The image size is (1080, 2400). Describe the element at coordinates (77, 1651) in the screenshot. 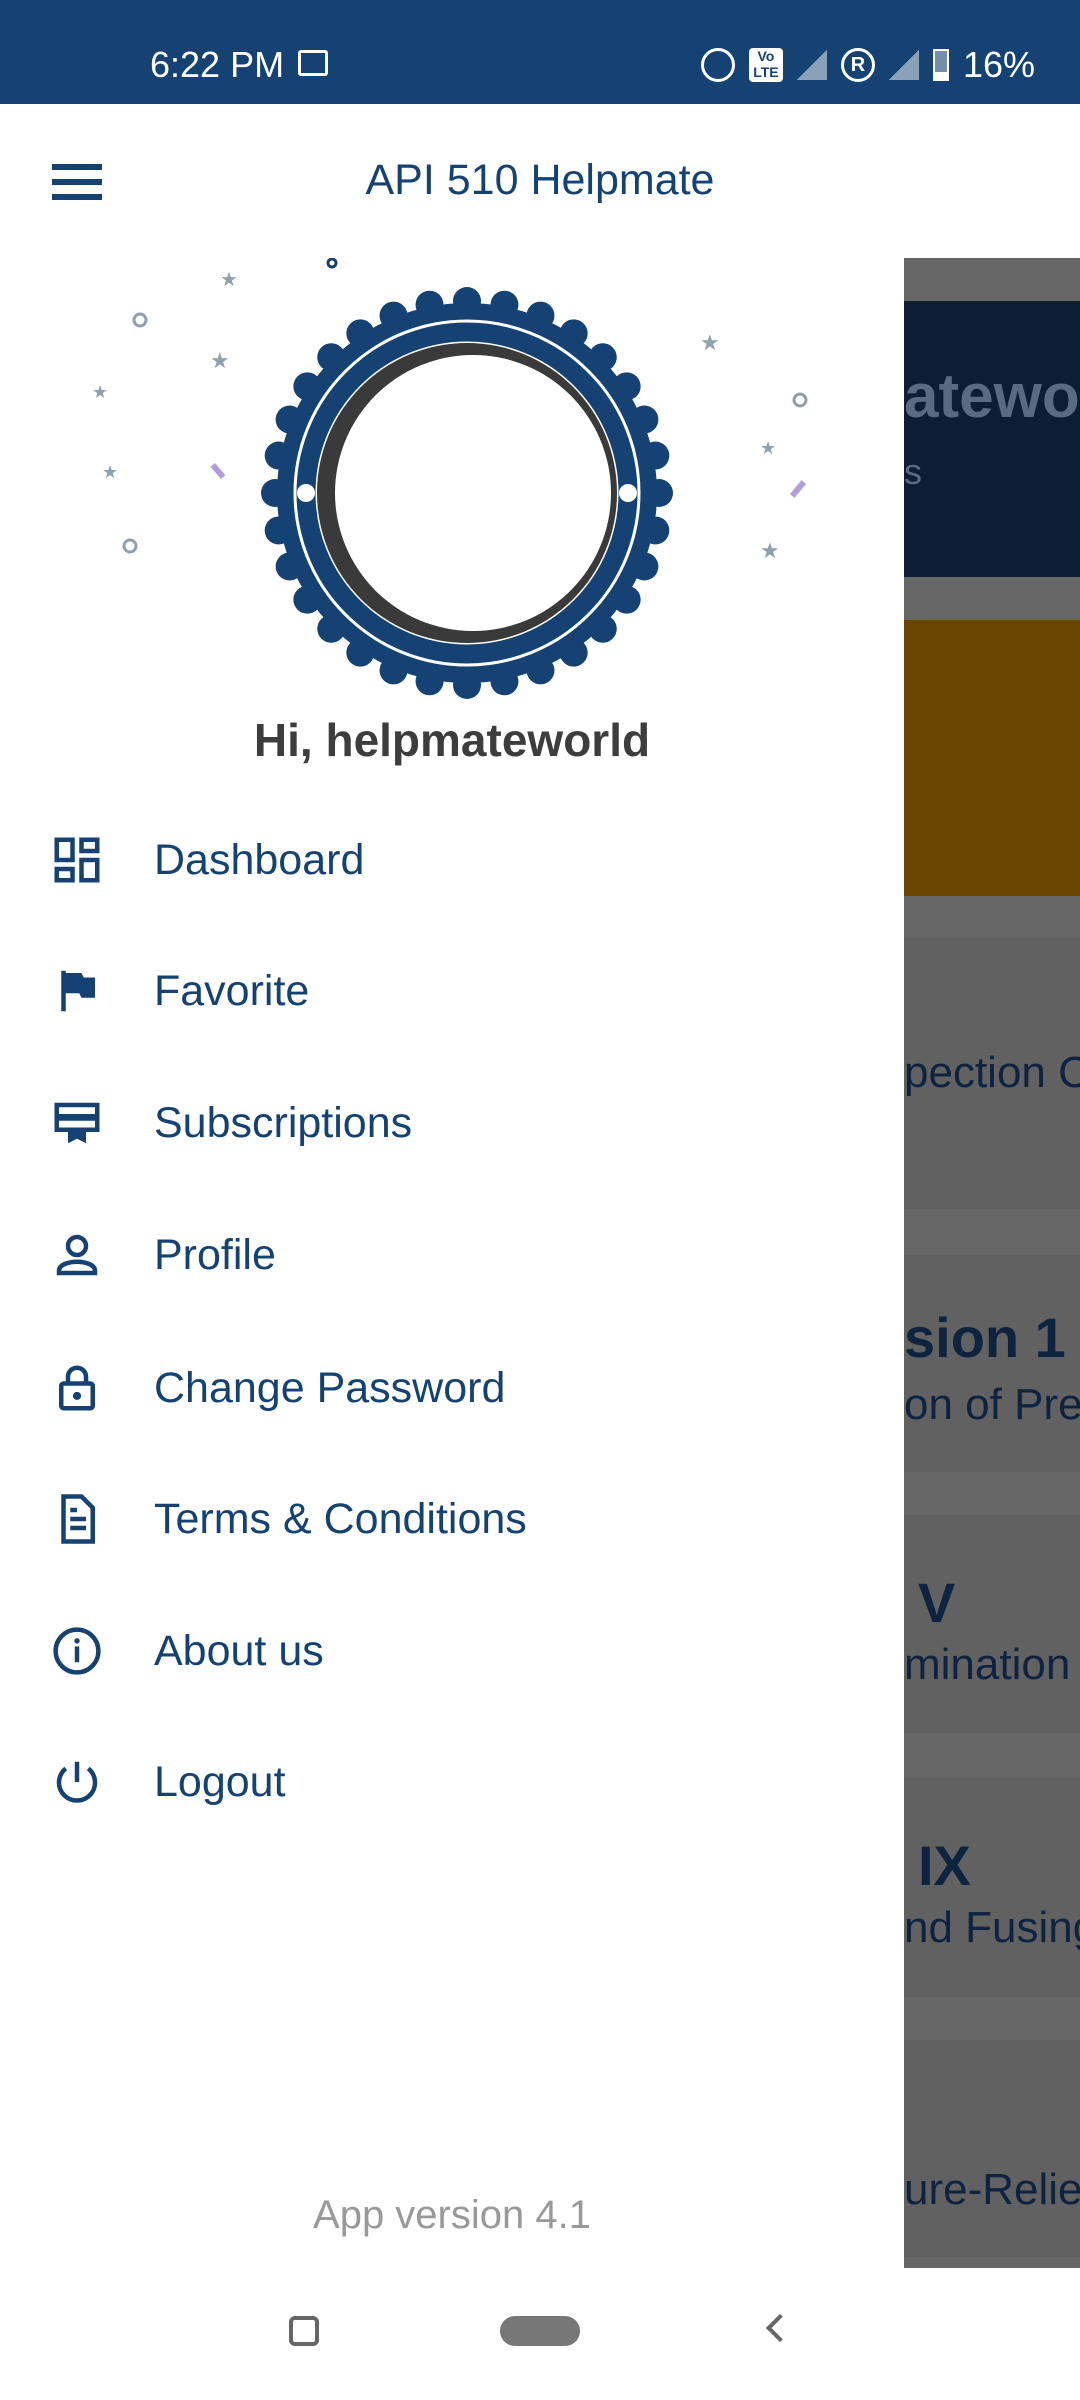

I see `info-icon` at that location.